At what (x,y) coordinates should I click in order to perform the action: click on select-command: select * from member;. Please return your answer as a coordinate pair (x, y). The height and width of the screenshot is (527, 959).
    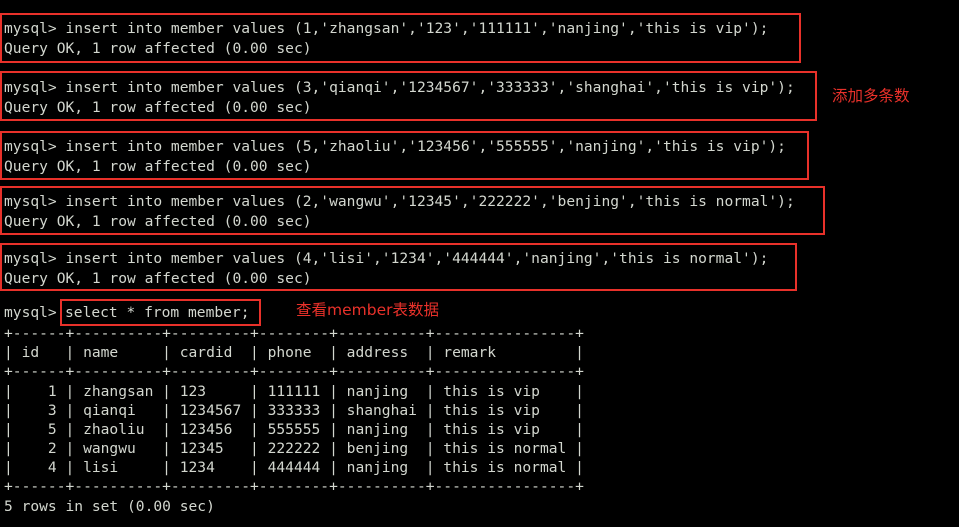
    Looking at the image, I should click on (157, 313).